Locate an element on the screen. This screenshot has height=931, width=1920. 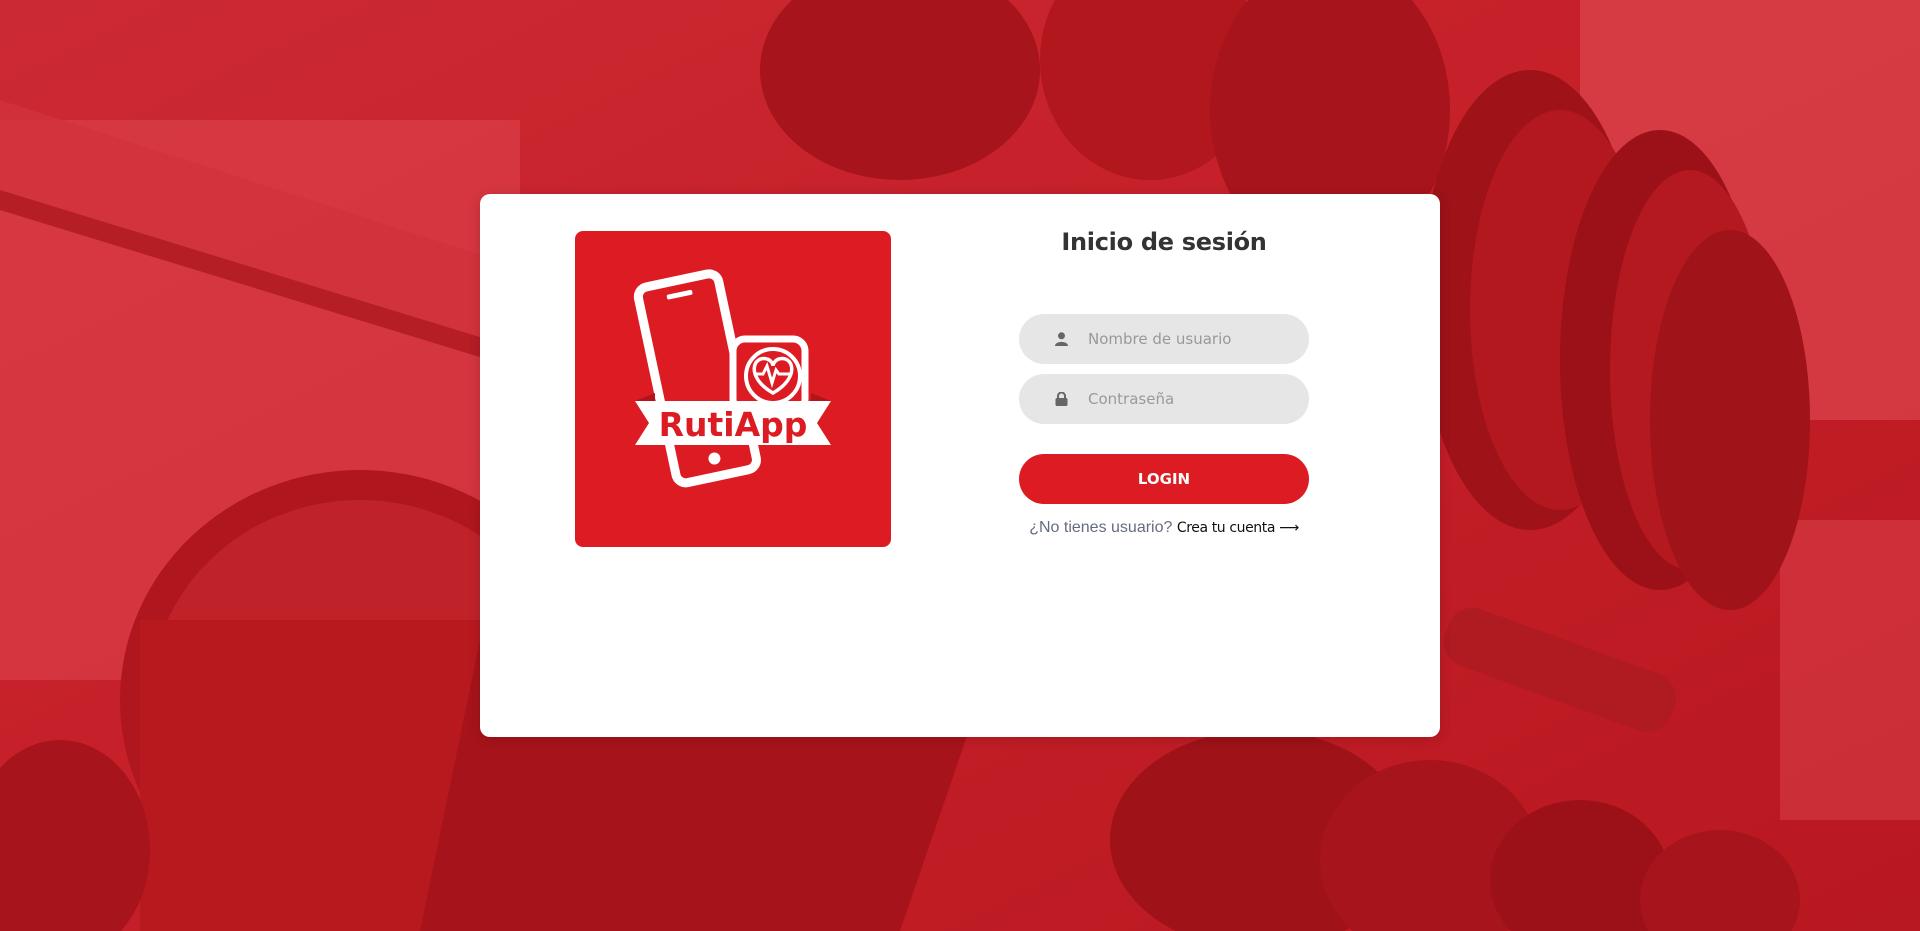
password-field is located at coordinates (1164, 399).